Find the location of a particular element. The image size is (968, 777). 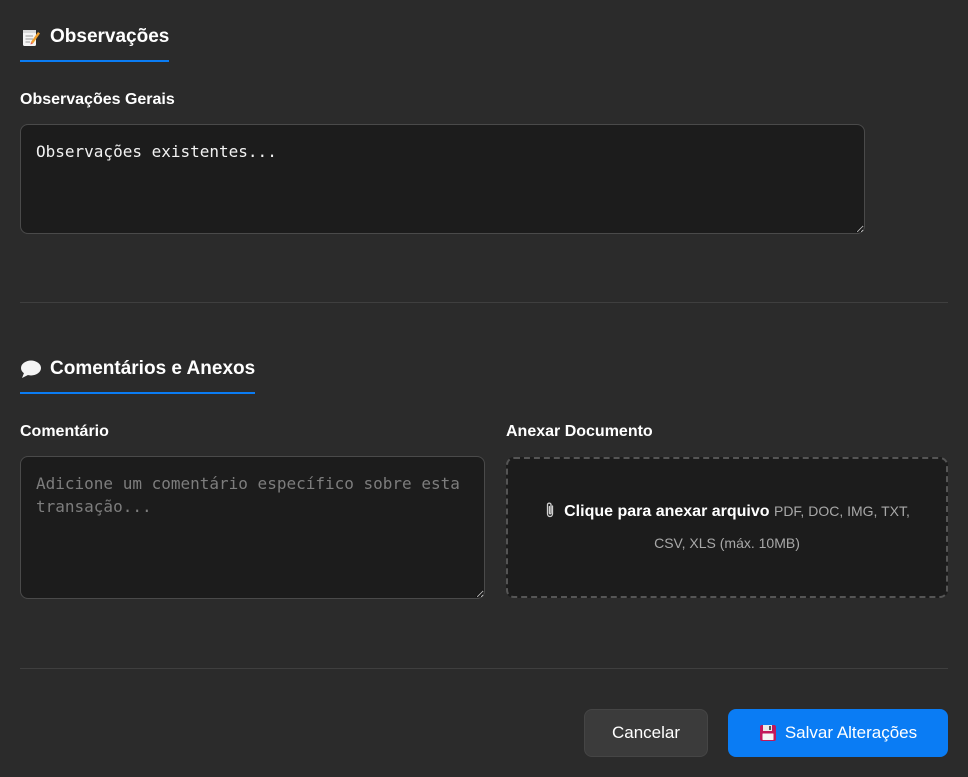

cancel-button: Cancelar is located at coordinates (646, 733).